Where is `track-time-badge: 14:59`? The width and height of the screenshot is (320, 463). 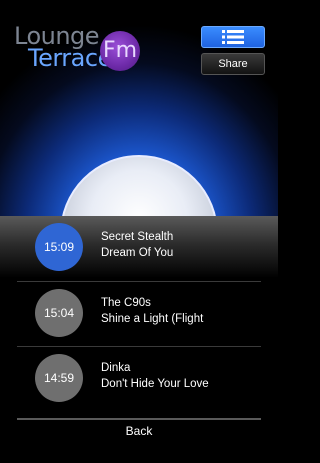 track-time-badge: 14:59 is located at coordinates (59, 378).